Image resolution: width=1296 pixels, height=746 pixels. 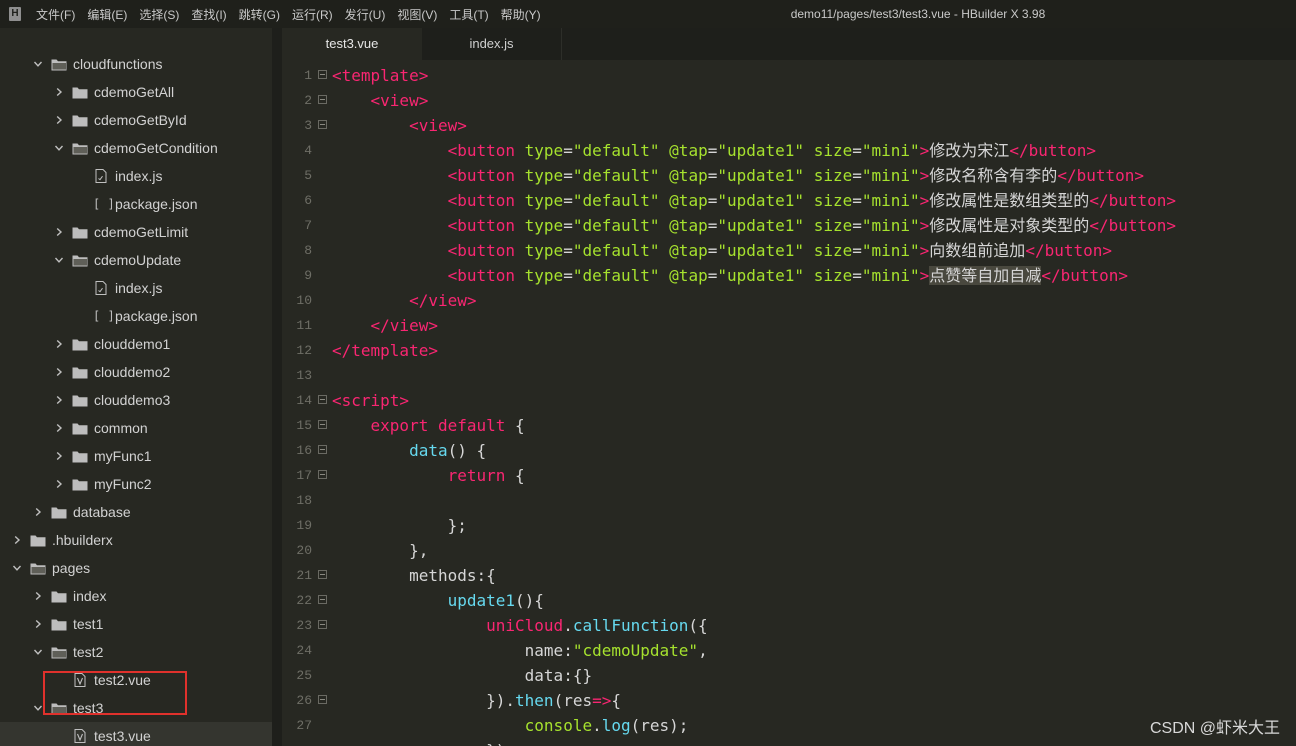 I want to click on code-line: 18, so click(x=789, y=500).